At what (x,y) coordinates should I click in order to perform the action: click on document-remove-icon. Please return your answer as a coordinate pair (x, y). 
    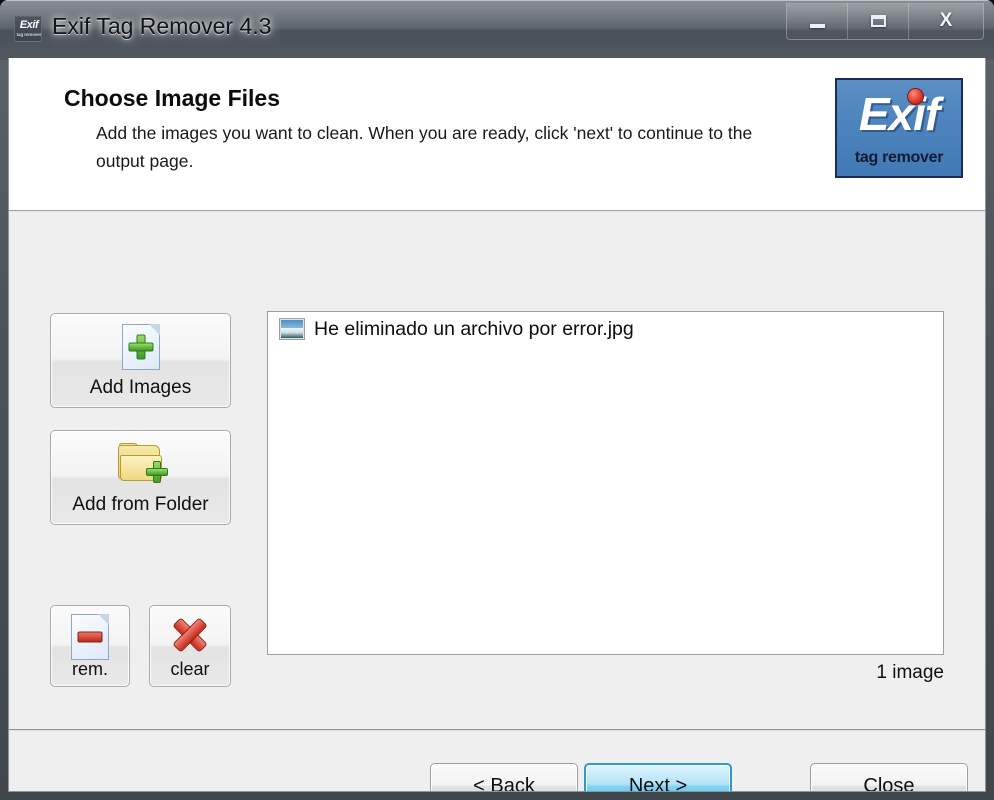
    Looking at the image, I should click on (90, 637).